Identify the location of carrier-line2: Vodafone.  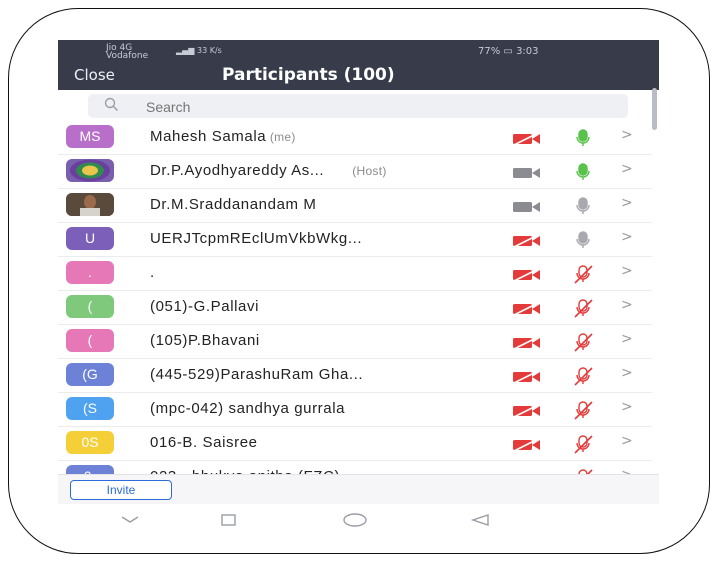
(127, 56).